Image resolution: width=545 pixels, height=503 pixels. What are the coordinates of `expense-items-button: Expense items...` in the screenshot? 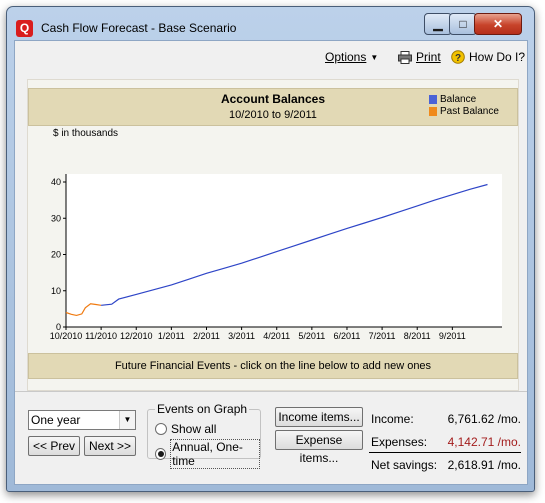 It's located at (319, 447).